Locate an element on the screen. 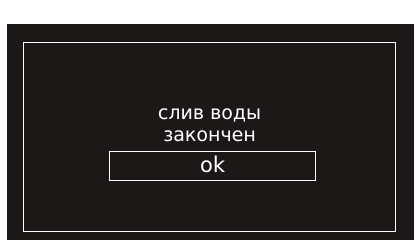 This screenshot has width=420, height=240. ok-button: ok is located at coordinates (212, 166).